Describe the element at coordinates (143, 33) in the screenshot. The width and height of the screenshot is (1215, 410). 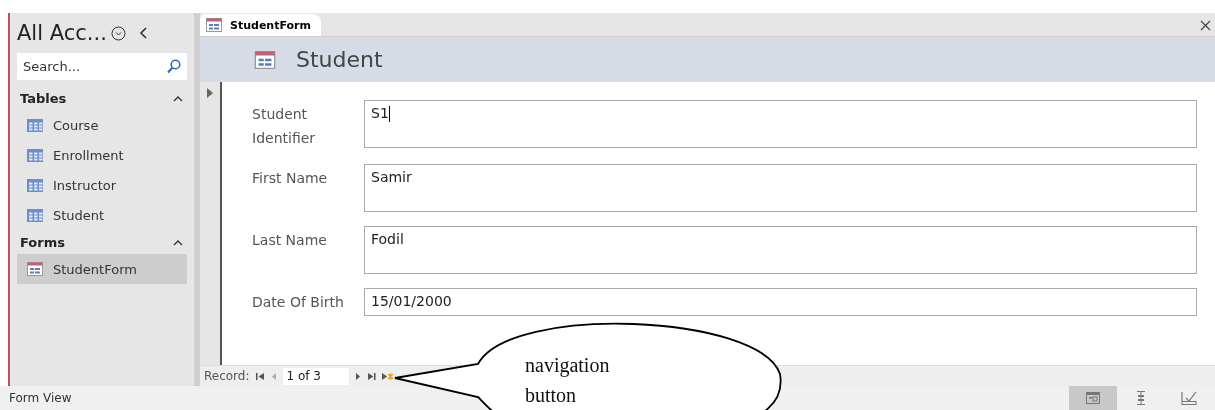
I see `collapse-icon` at that location.